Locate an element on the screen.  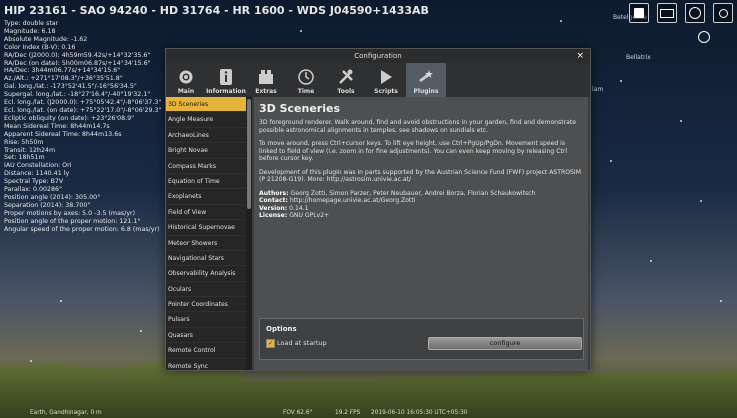
contact-label: Contact: is located at coordinates (273, 200).